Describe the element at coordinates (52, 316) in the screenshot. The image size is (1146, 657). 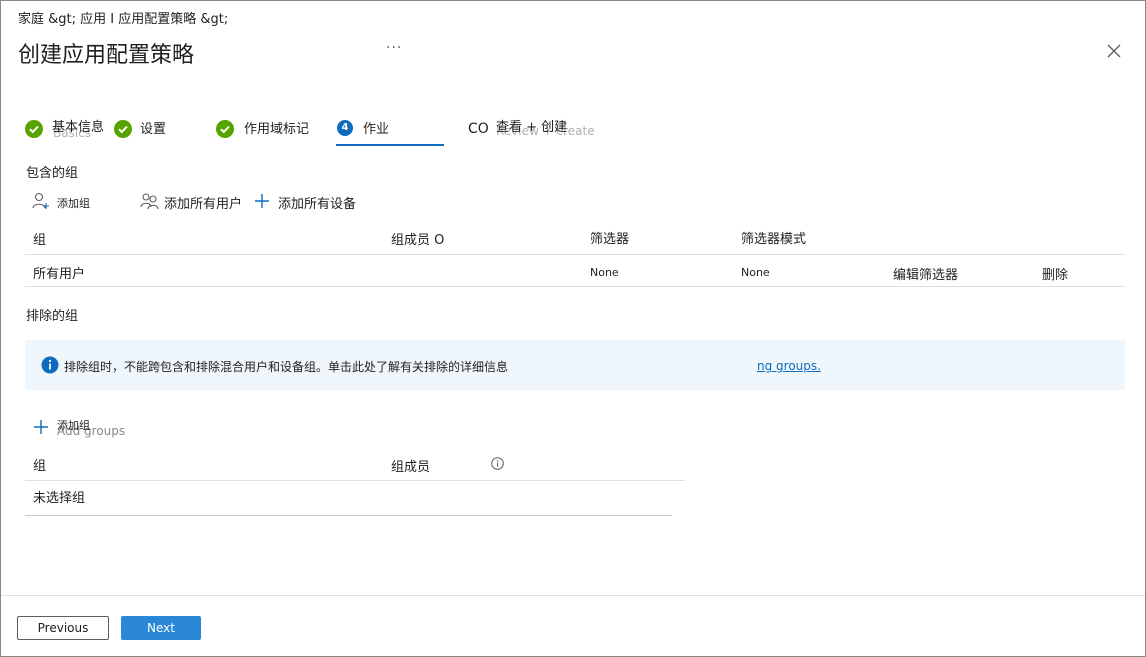
I see `excluded-groups-heading: 排除的组` at that location.